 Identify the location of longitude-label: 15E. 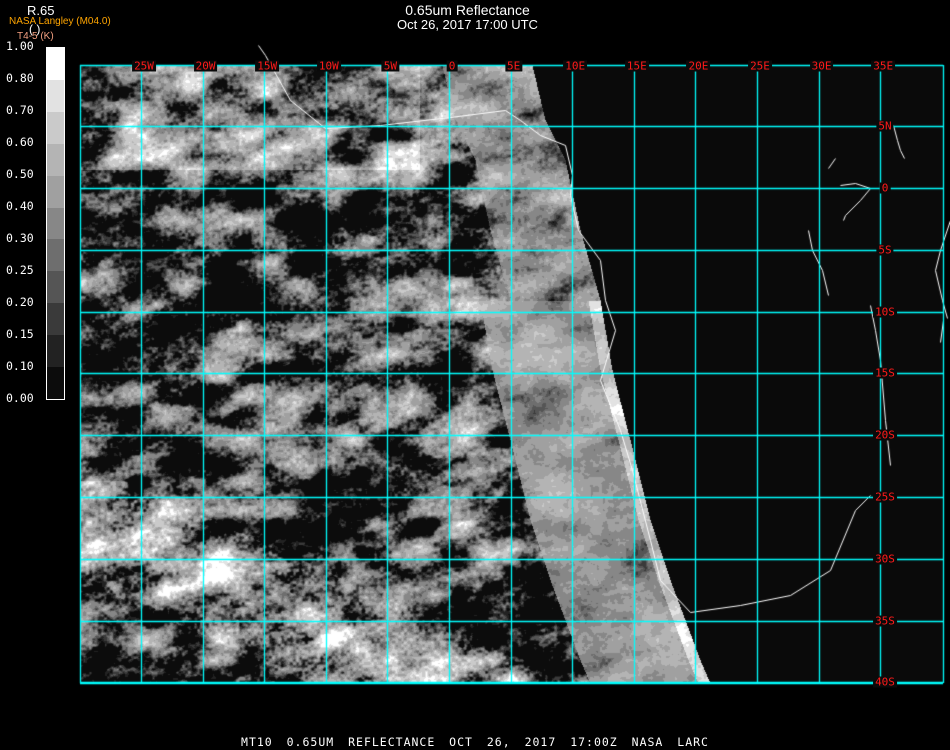
(636, 66).